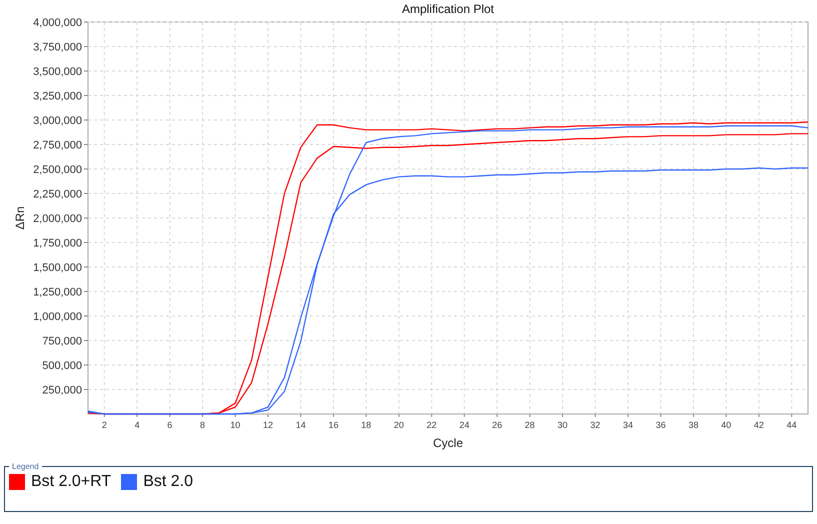 This screenshot has width=817, height=524. Describe the element at coordinates (71, 482) in the screenshot. I see `legend-label: Bst 2.0+RT` at that location.